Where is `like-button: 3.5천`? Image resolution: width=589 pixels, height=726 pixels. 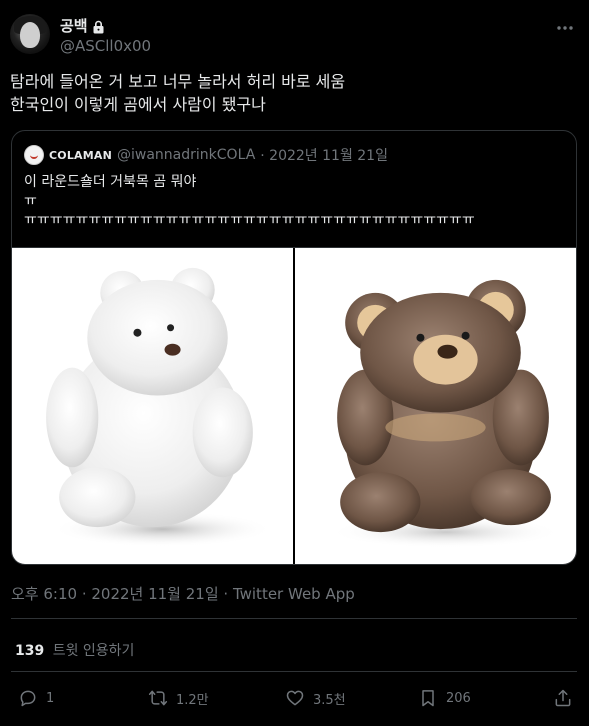 like-button: 3.5천 is located at coordinates (315, 698).